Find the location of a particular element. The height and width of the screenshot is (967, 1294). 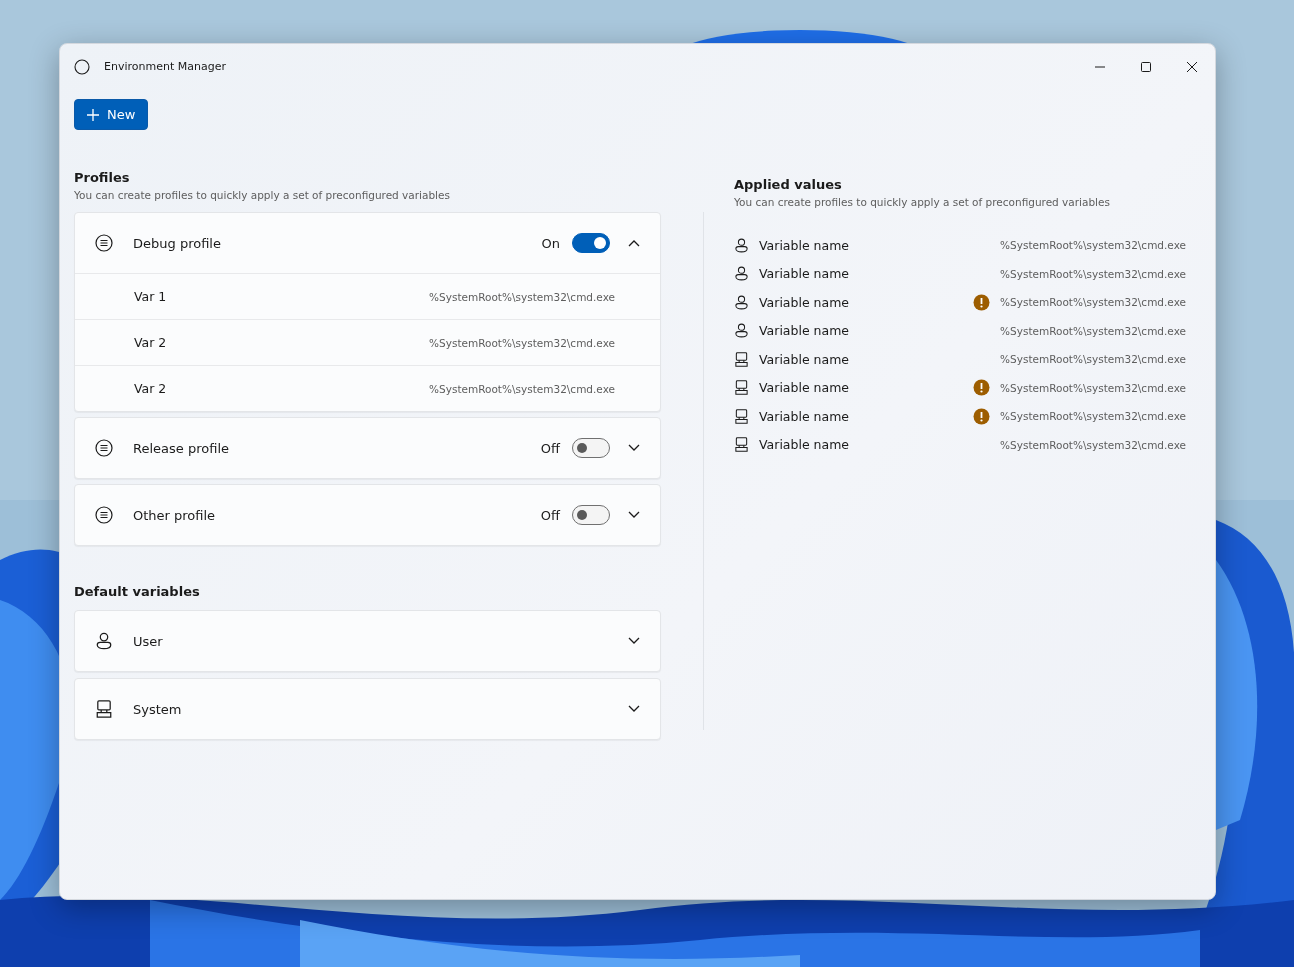

window-title: Environment Manager is located at coordinates (165, 66).